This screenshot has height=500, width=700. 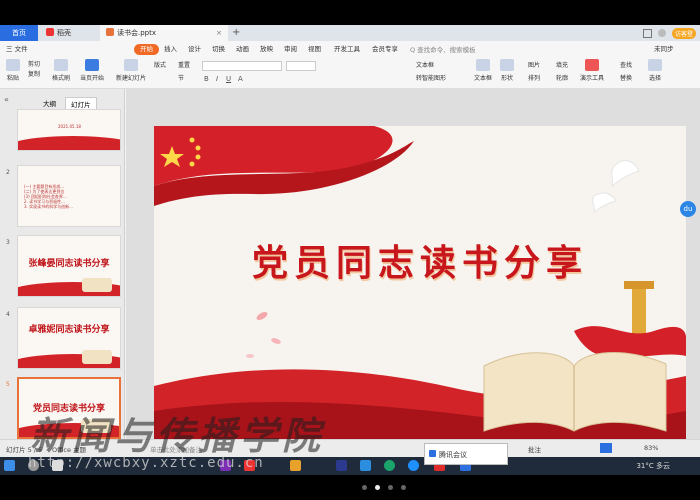 I want to click on tab-document-label: 读书会.pptx, so click(x=136, y=33).